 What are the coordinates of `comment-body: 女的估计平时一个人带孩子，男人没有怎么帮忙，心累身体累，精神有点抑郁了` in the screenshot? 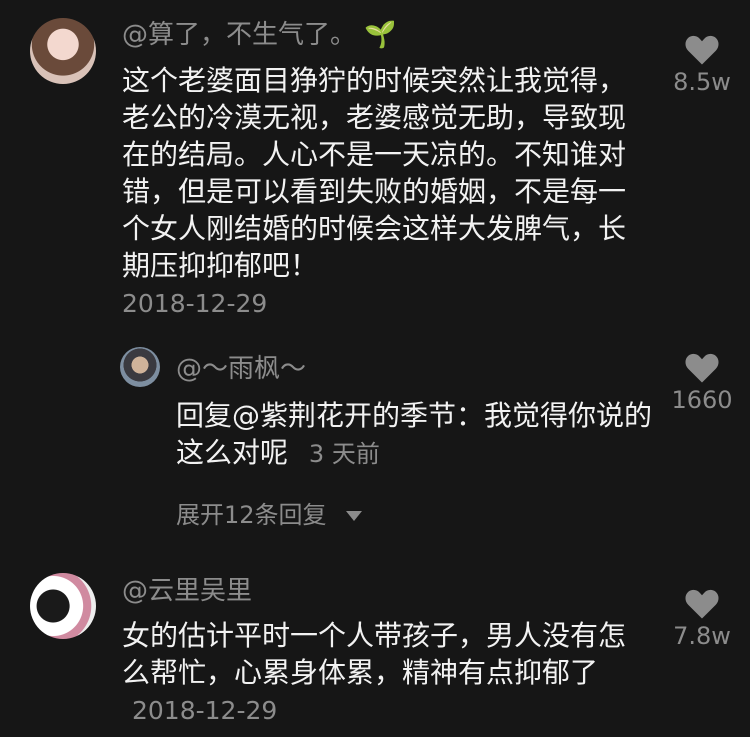 It's located at (374, 654).